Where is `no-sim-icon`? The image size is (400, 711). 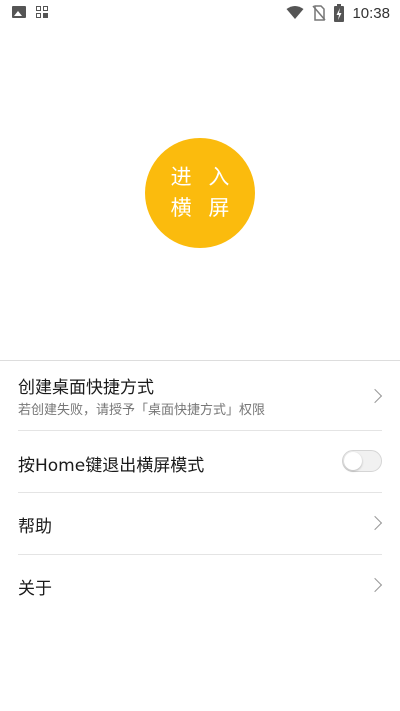
no-sim-icon is located at coordinates (319, 13).